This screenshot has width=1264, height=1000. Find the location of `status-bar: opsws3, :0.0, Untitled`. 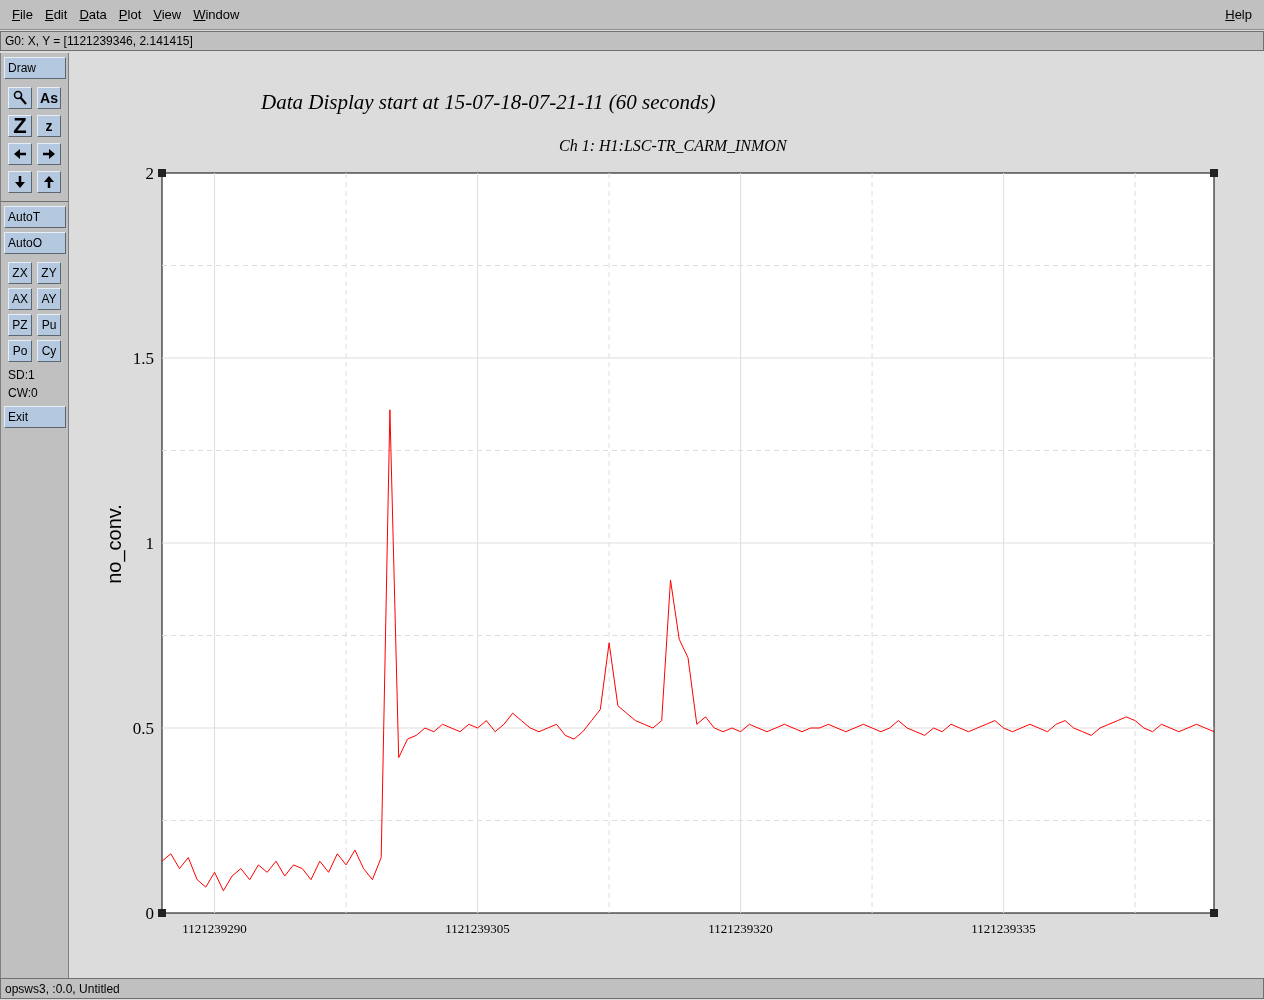

status-bar: opsws3, :0.0, Untitled is located at coordinates (632, 988).